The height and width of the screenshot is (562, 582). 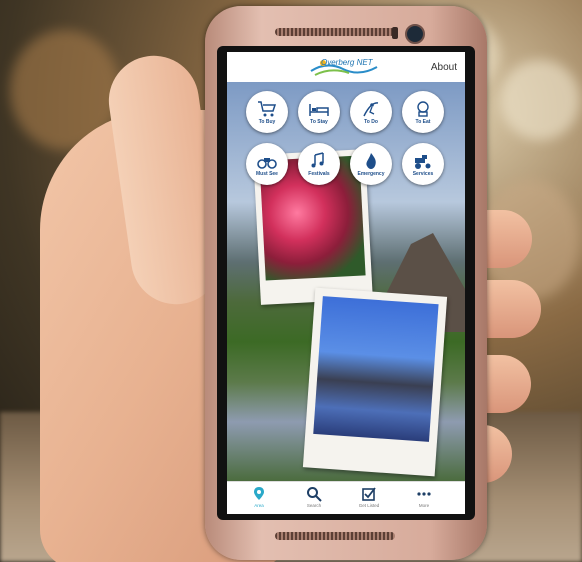 I want to click on tile-label: To Buy, so click(x=267, y=121).